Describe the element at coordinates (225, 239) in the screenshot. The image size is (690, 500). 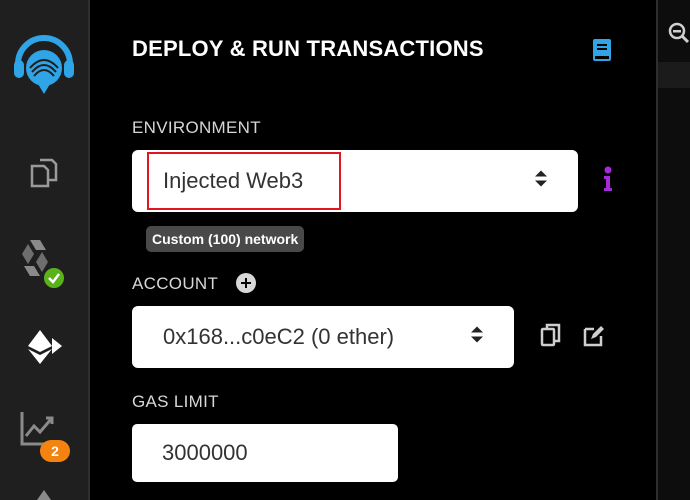
I see `network-badge: Custom (100) network` at that location.